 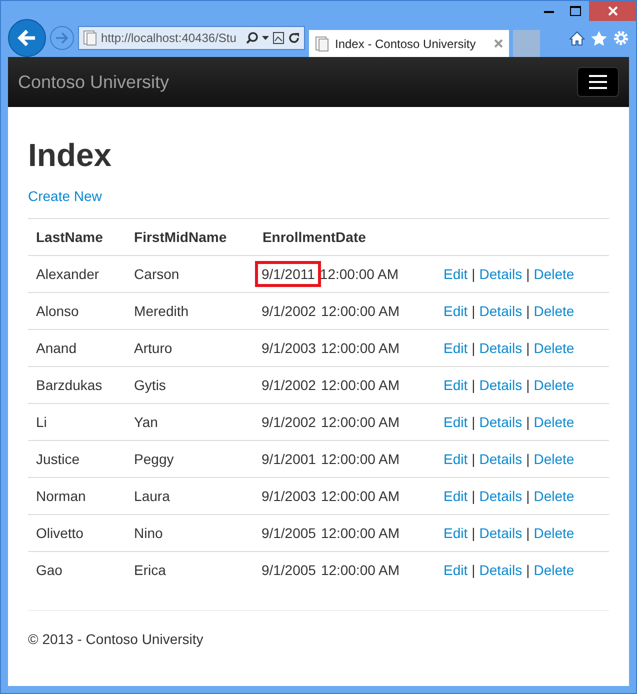 I want to click on table-cell: Gytis, so click(x=190, y=385).